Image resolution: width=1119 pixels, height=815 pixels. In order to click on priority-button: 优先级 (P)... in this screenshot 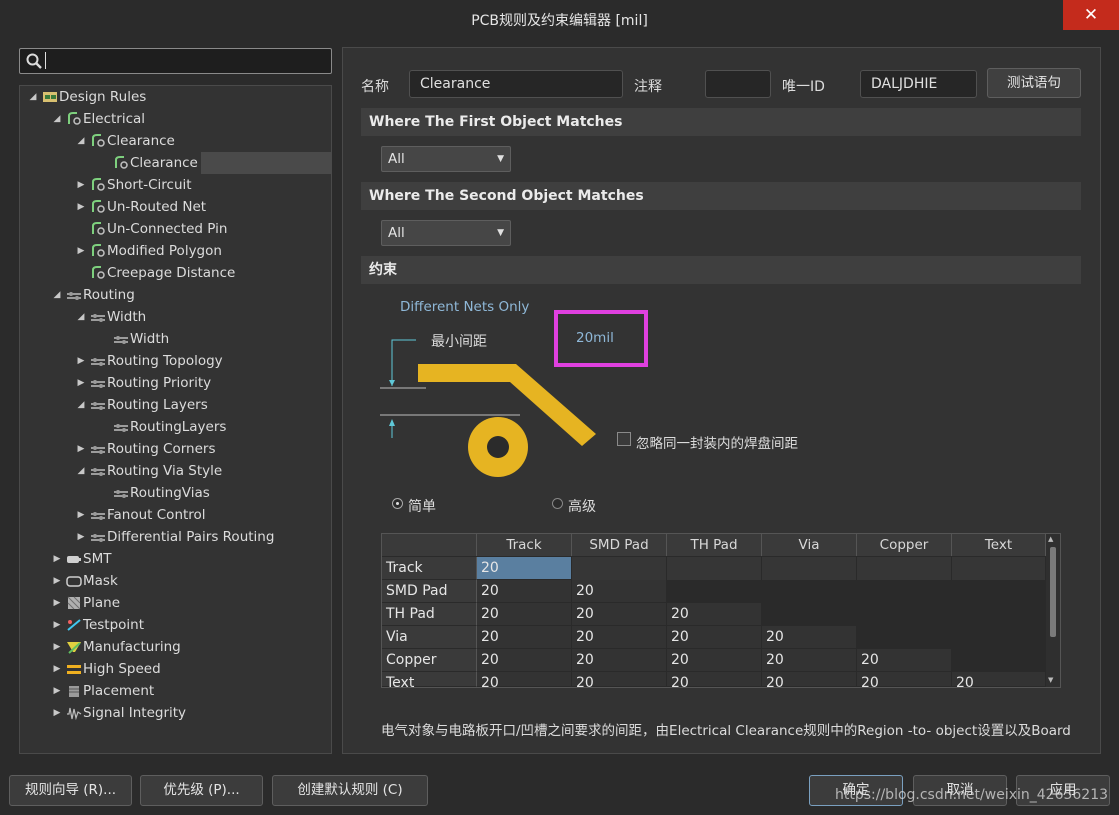, I will do `click(201, 790)`.